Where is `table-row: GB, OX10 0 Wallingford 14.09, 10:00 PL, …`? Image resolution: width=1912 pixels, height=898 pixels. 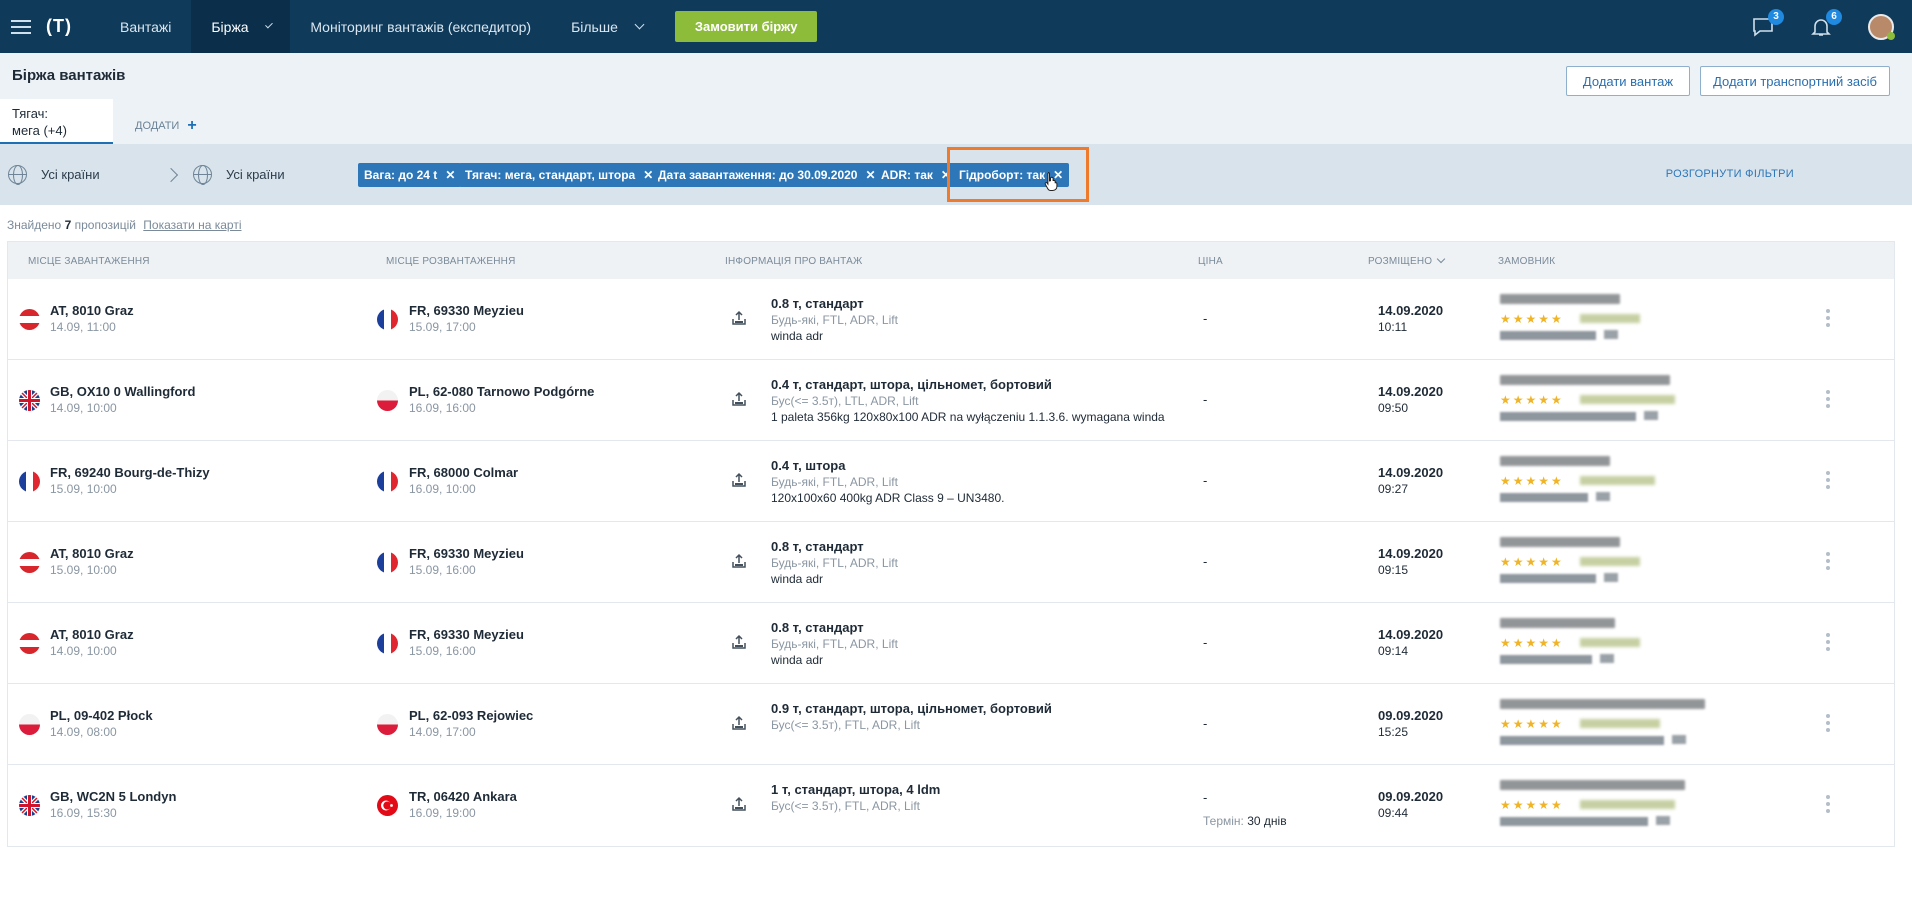
table-row: GB, OX10 0 Wallingford 14.09, 10:00 PL, … is located at coordinates (951, 400).